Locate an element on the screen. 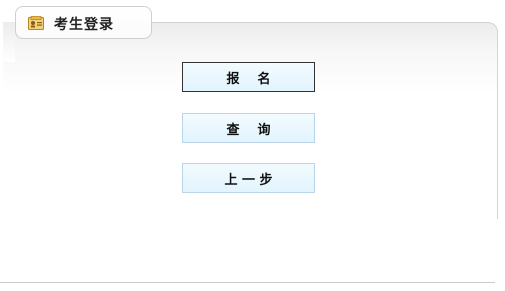 The height and width of the screenshot is (291, 505). register-button-label: 报 名 is located at coordinates (248, 79).